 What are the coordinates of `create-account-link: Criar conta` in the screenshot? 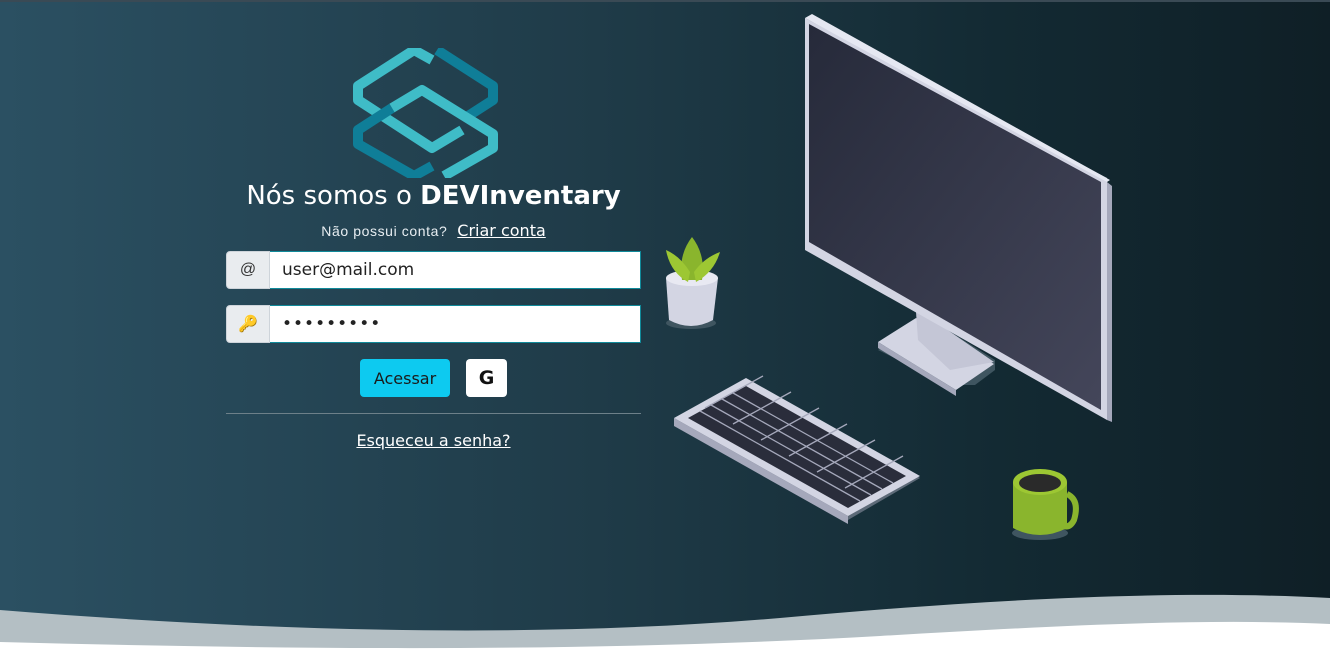 It's located at (501, 230).